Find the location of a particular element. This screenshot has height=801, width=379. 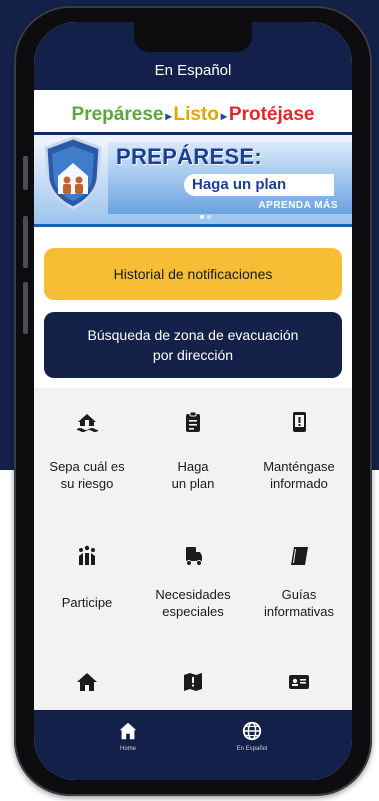

tile-label-line2: un plan is located at coordinates (193, 483).